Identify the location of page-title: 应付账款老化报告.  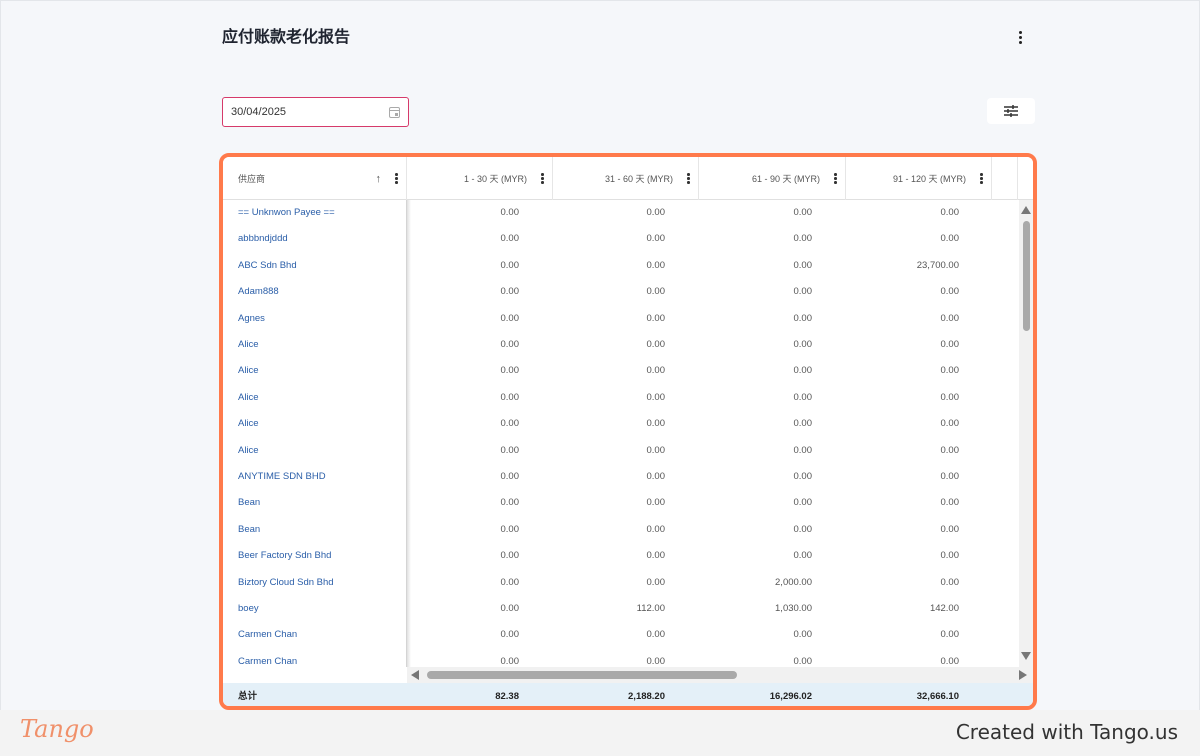
(286, 36).